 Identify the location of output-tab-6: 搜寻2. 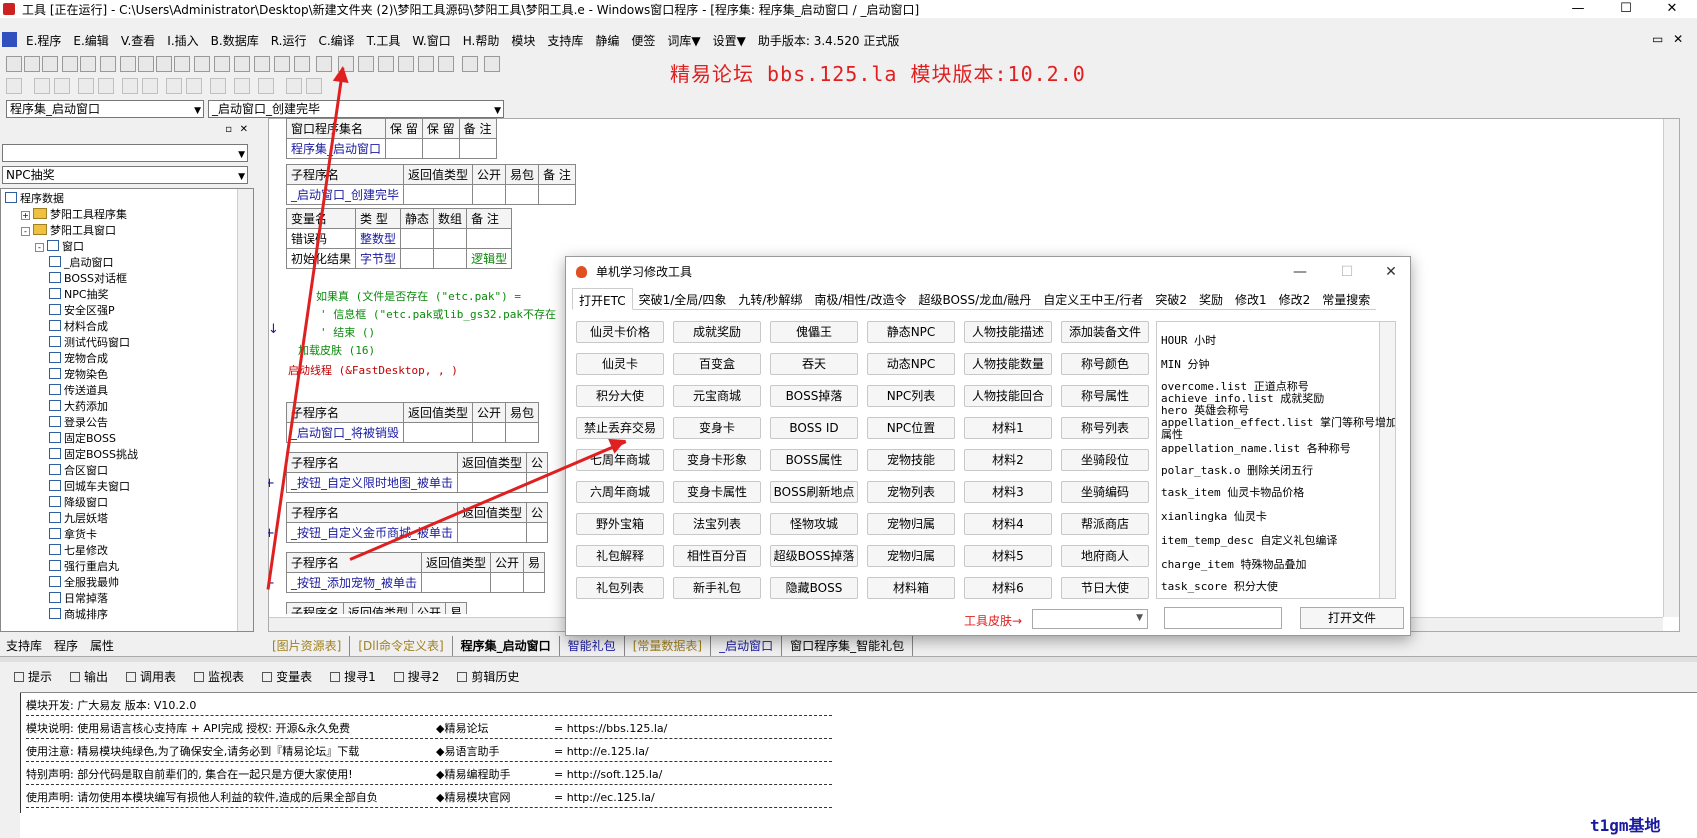
(417, 677).